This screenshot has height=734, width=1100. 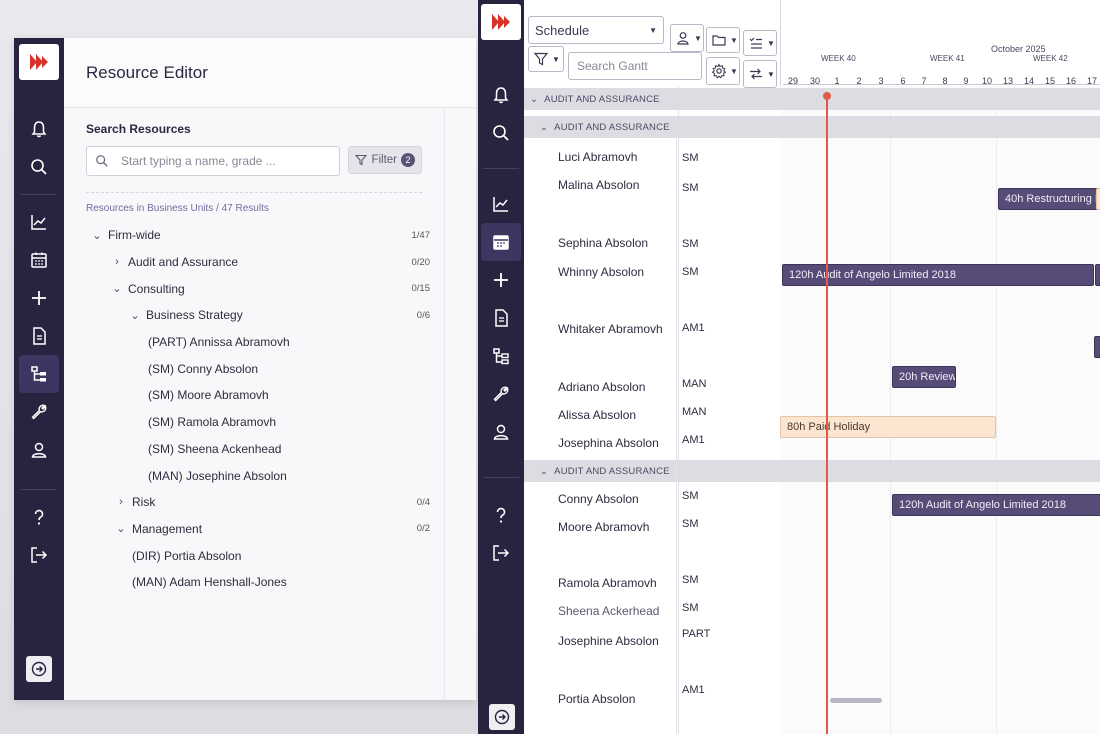 I want to click on resource-name: Sephina Absolon, so click(x=603, y=243).